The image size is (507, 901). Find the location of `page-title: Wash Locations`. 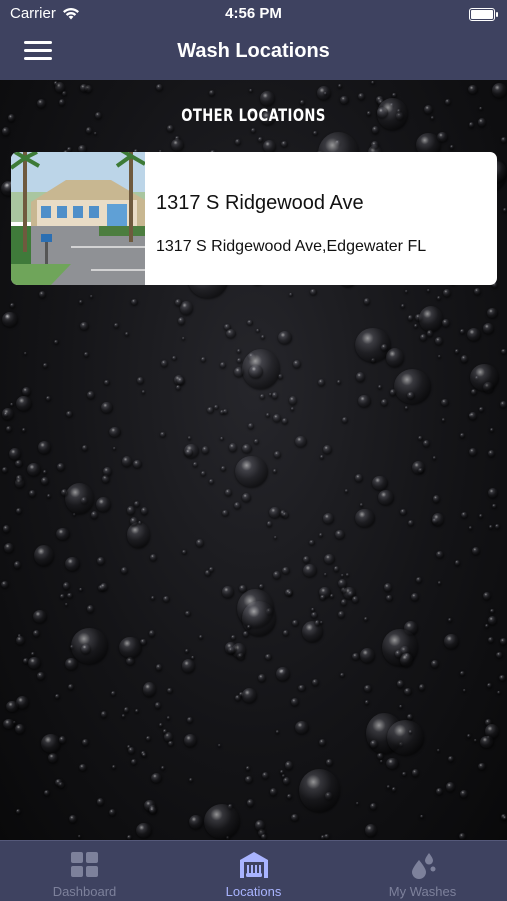

page-title: Wash Locations is located at coordinates (253, 51).